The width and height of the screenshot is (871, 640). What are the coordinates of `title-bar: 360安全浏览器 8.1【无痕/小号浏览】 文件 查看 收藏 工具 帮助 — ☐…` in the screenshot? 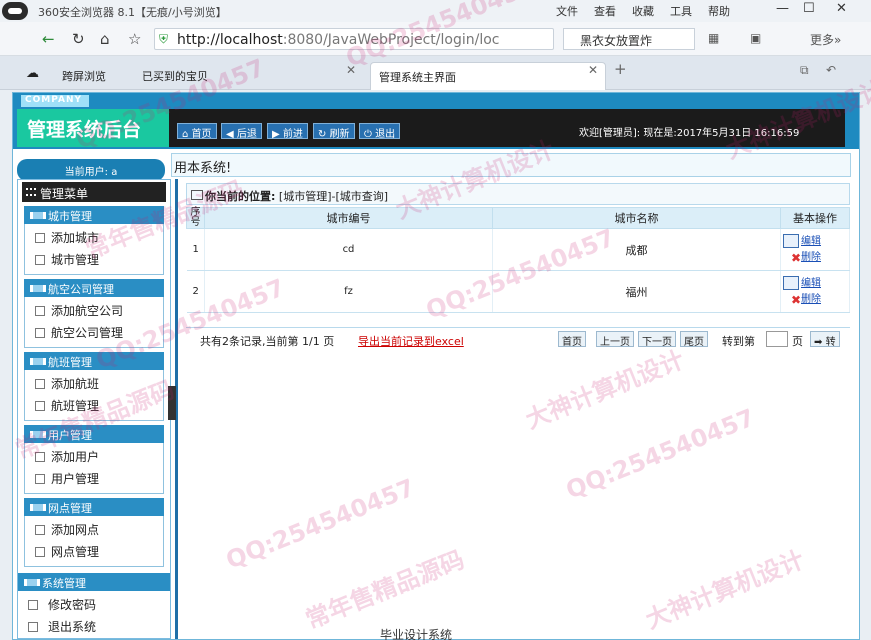 It's located at (435, 11).